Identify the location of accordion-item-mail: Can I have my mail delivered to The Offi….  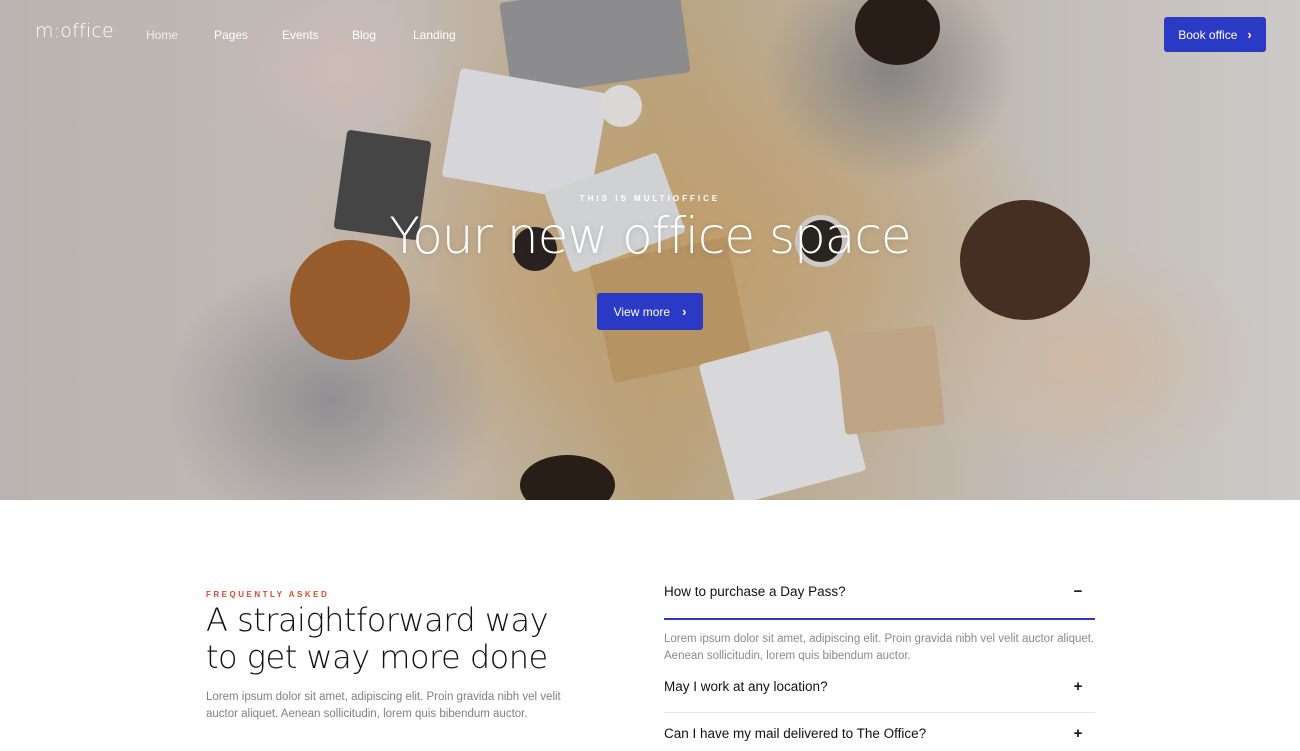
(879, 733).